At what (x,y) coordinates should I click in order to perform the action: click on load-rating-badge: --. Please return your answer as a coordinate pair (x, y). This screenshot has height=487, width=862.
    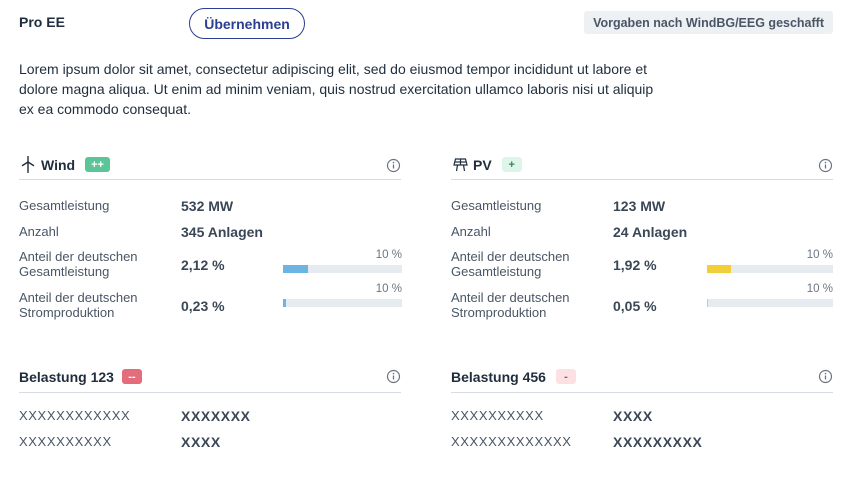
    Looking at the image, I should click on (131, 376).